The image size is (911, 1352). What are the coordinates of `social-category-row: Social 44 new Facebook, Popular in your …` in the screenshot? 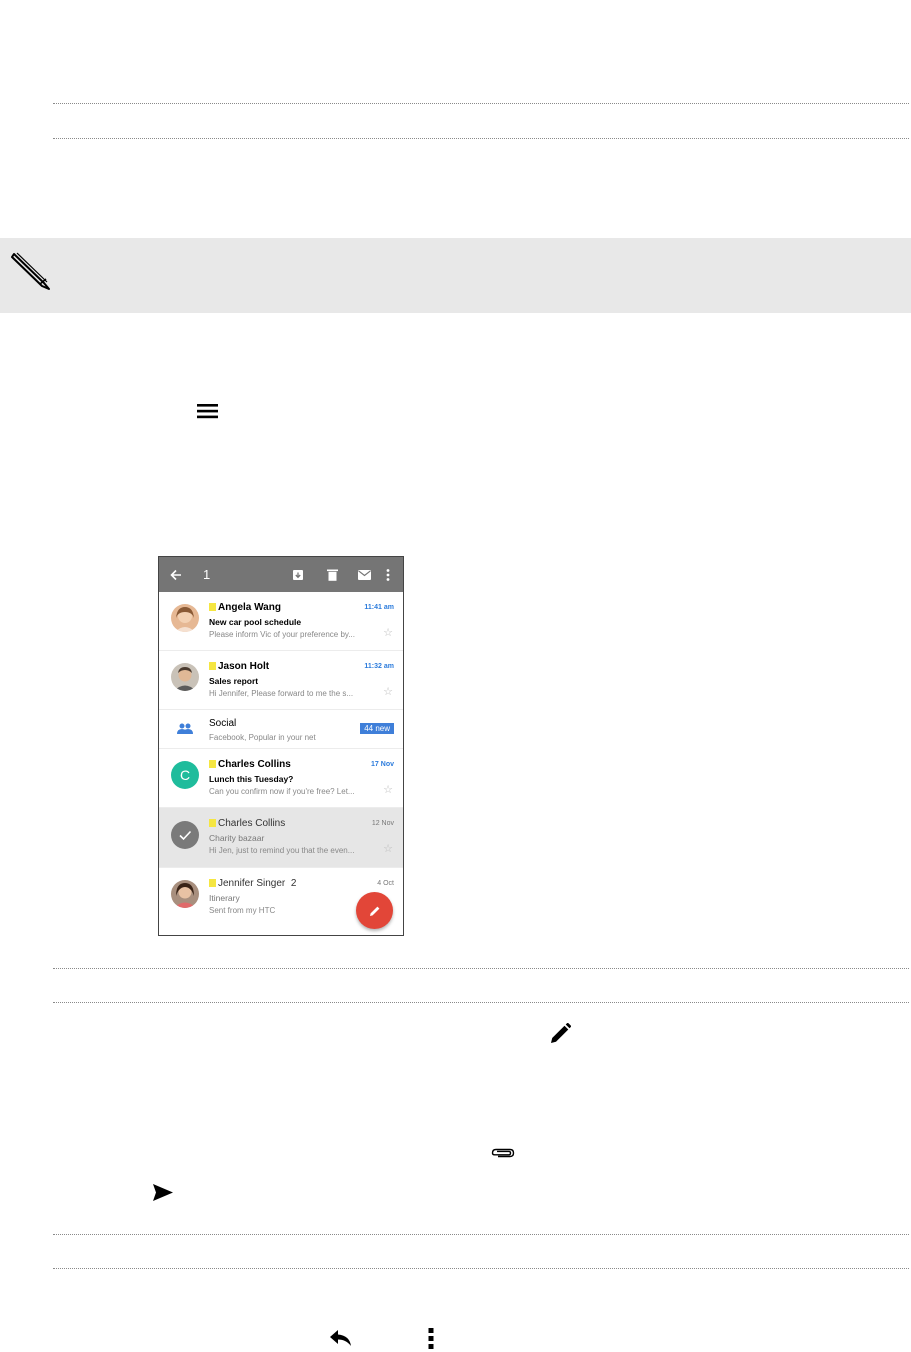 It's located at (281, 729).